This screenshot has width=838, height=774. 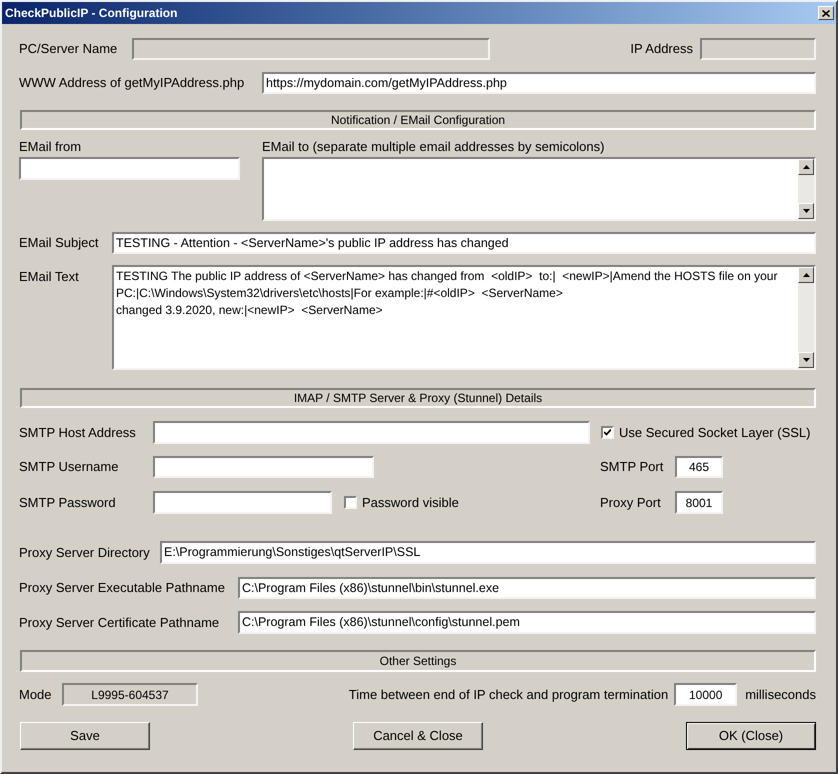 I want to click on input-field: 10000, so click(x=706, y=694).